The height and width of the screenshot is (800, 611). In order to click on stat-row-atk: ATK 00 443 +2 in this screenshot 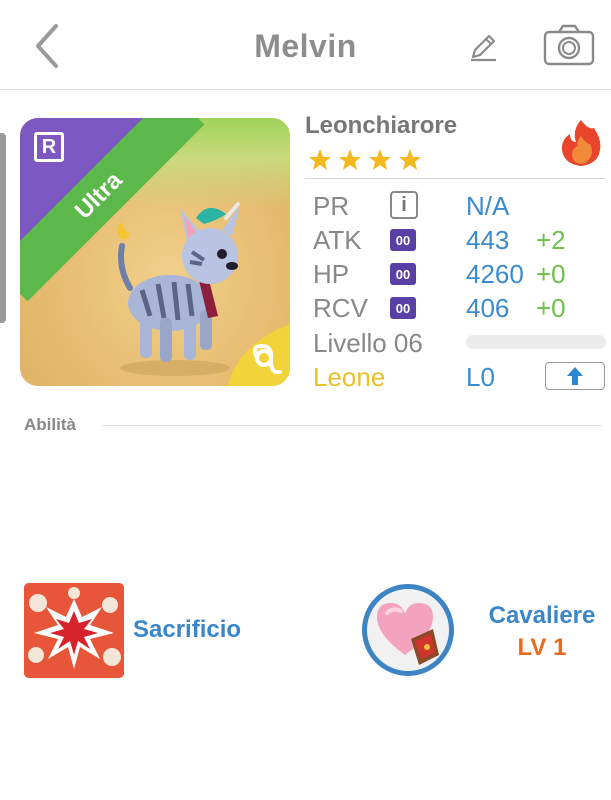, I will do `click(459, 241)`.